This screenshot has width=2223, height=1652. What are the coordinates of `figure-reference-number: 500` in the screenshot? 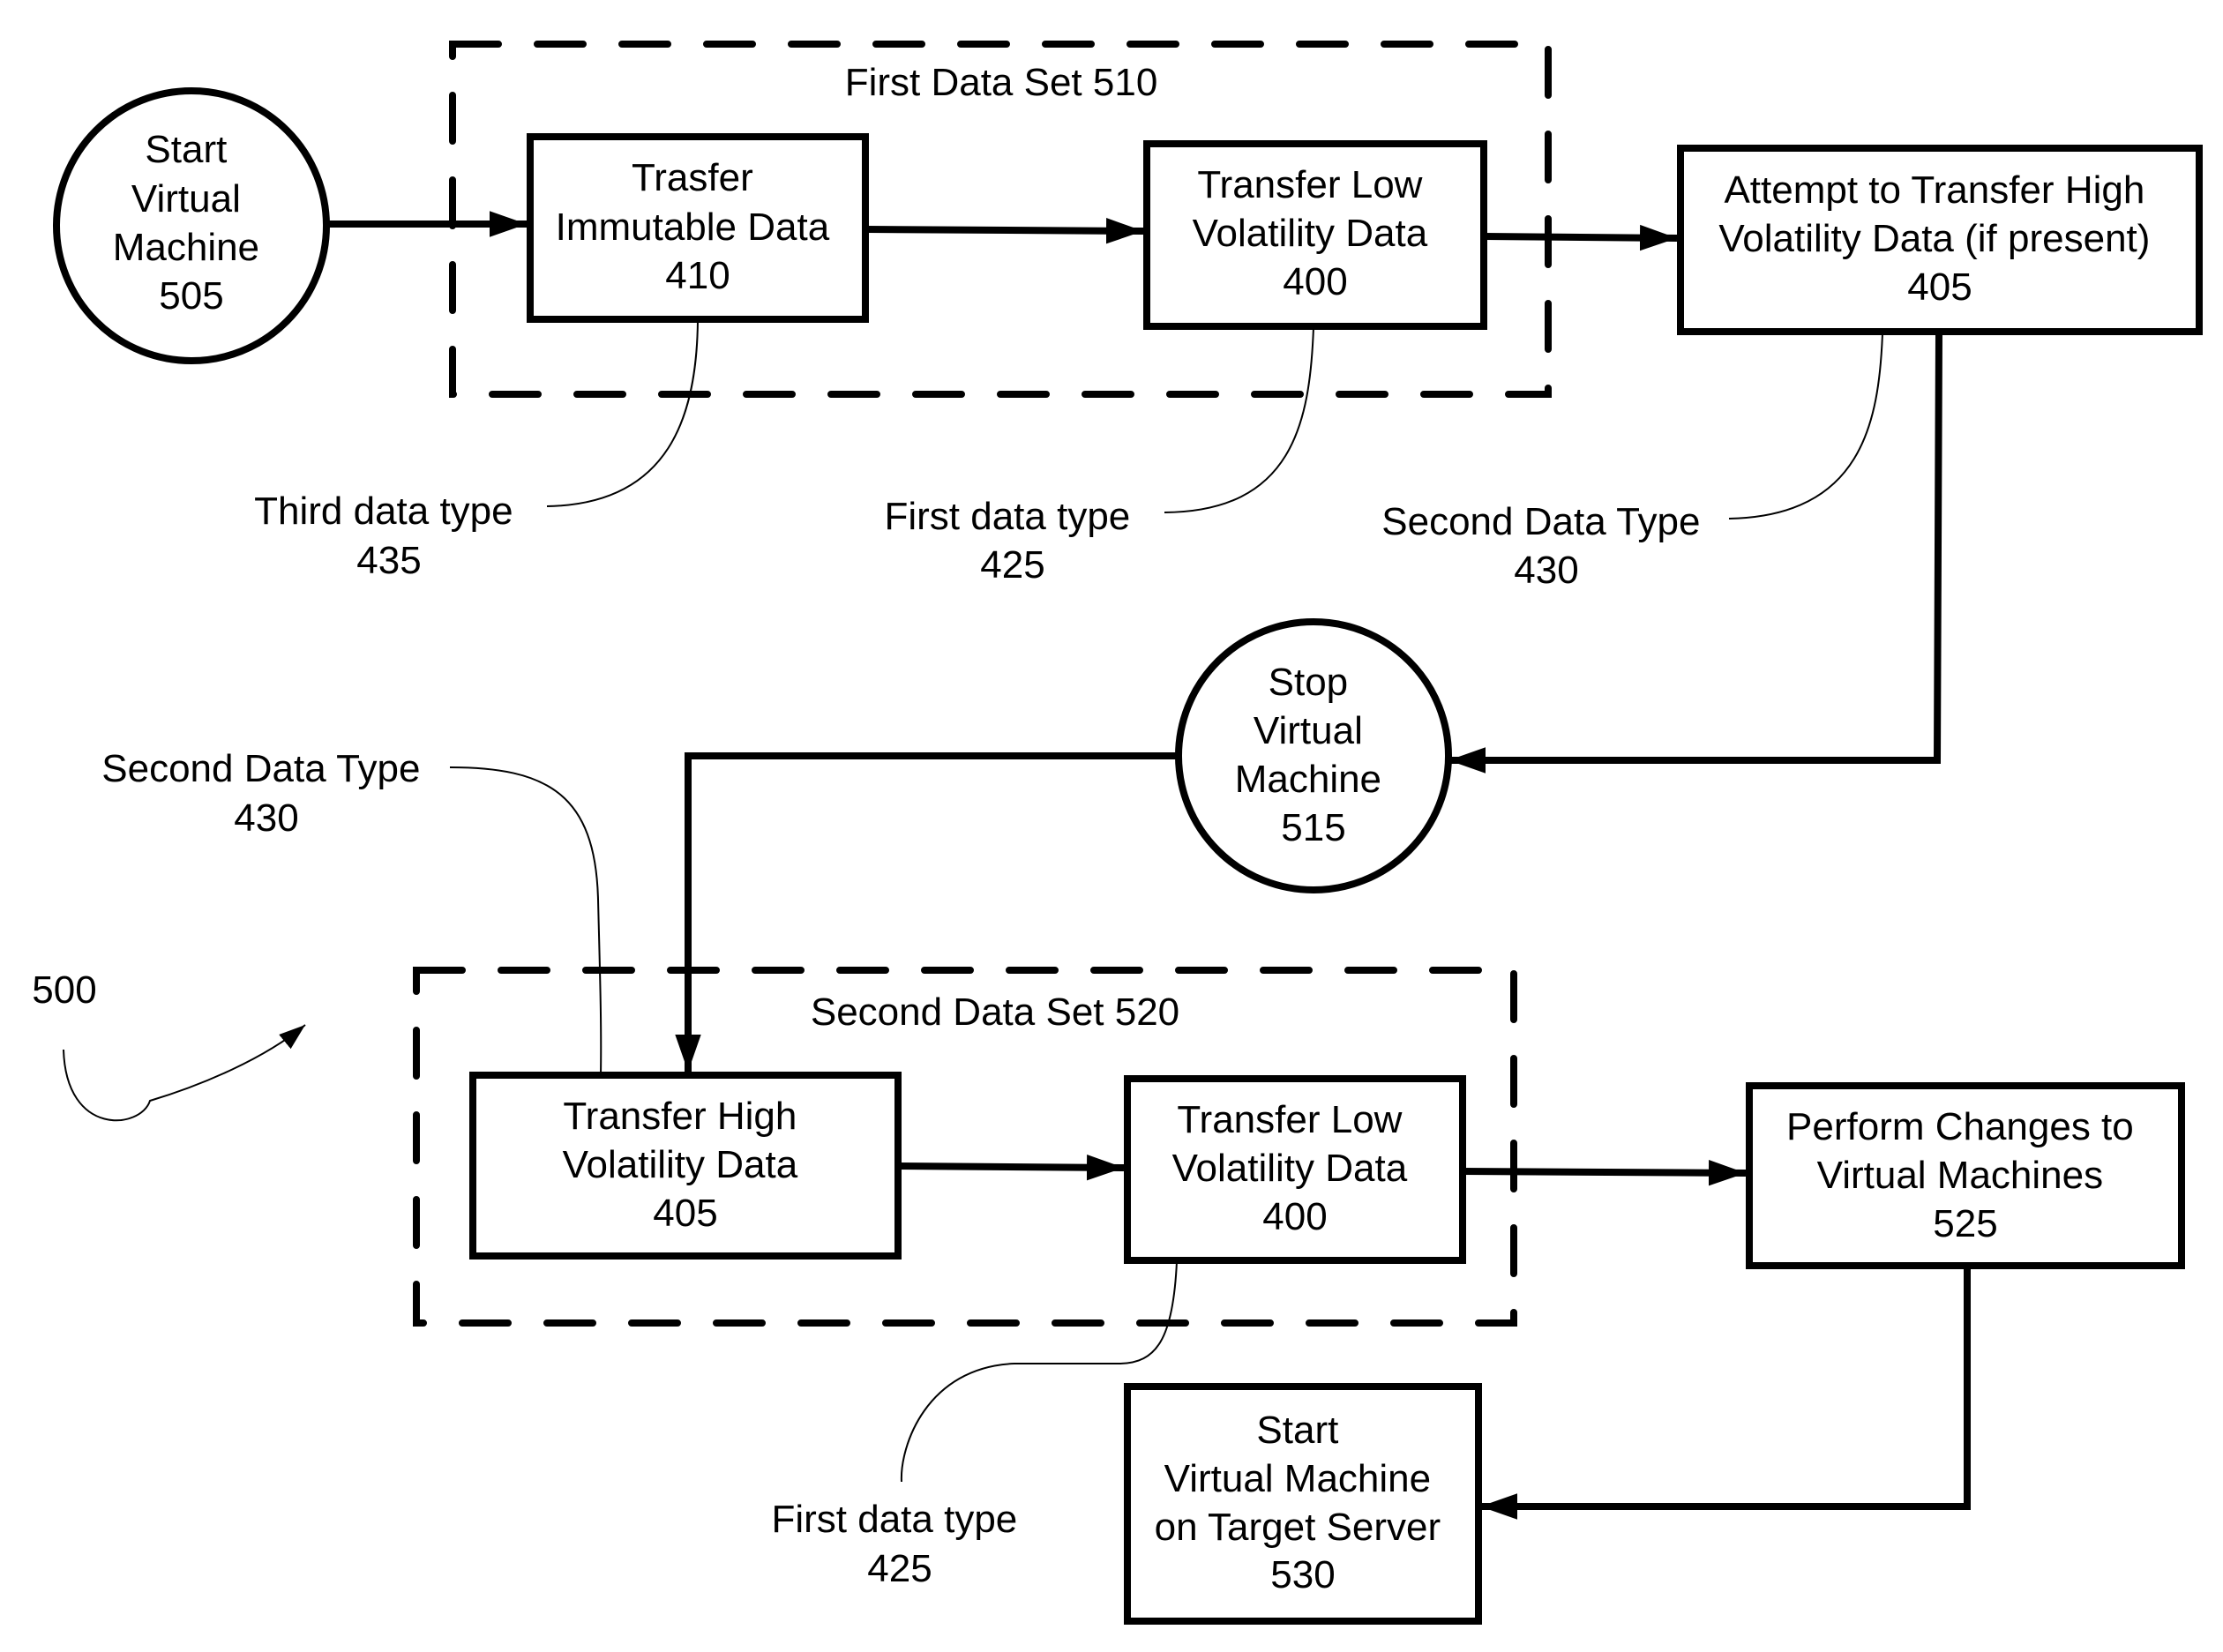 It's located at (64, 990).